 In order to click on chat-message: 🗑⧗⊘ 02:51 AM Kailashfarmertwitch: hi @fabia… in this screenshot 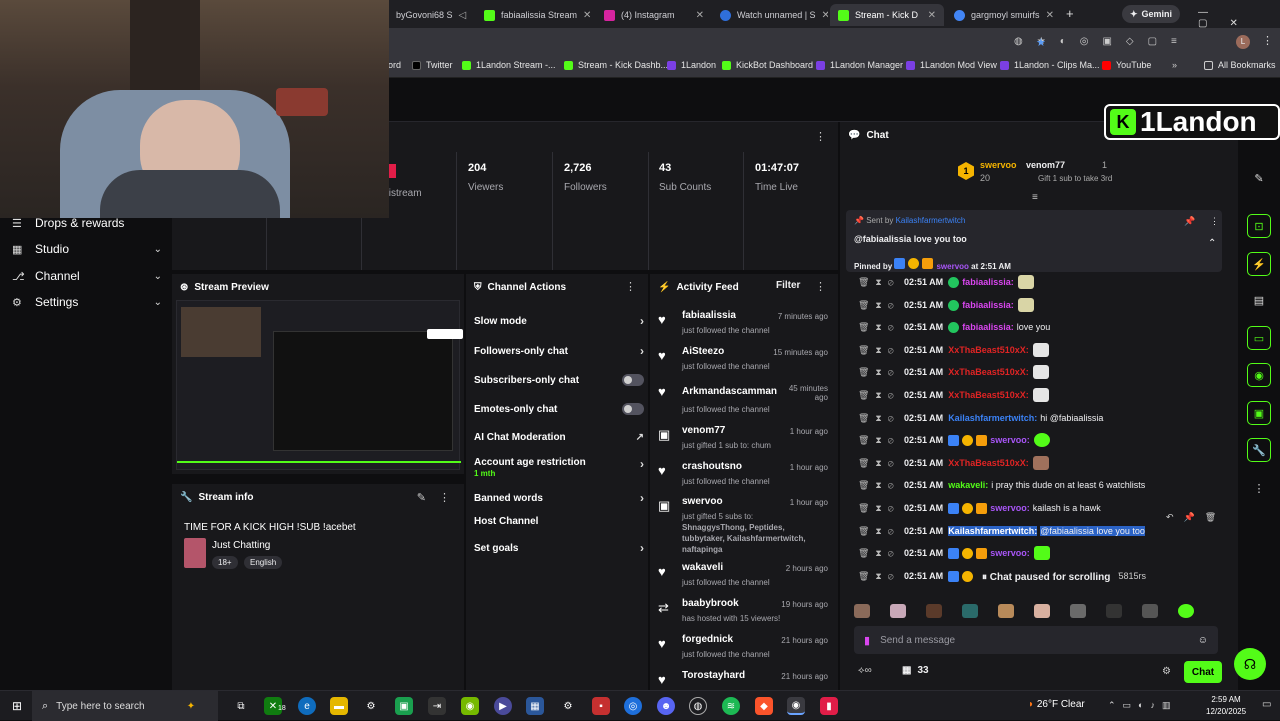, I will do `click(1038, 418)`.